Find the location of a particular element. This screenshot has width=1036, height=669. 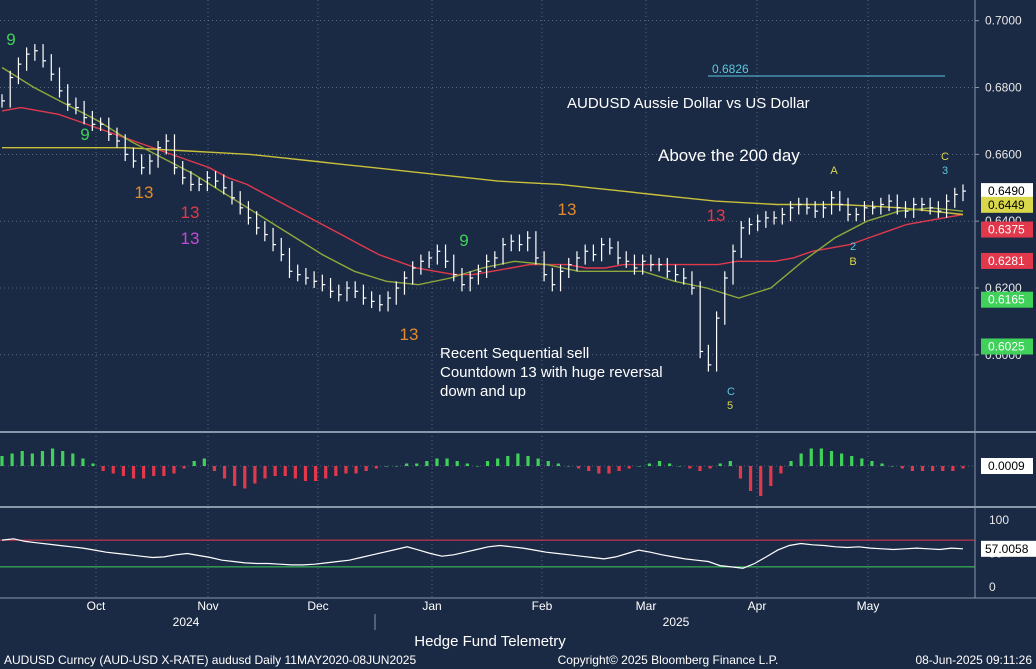

price-label-text: 0.6375 is located at coordinates (1006, 230).